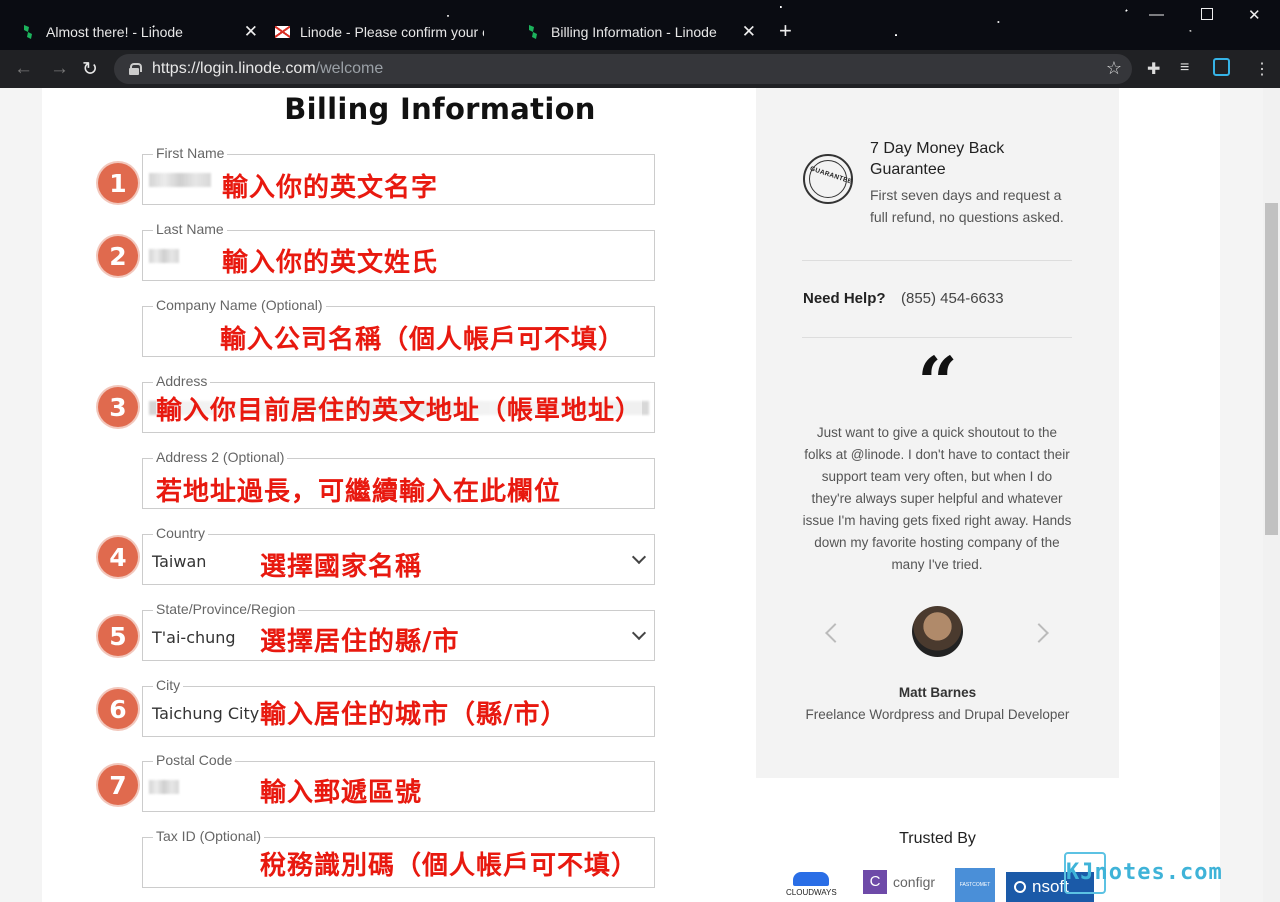 The width and height of the screenshot is (1280, 902). Describe the element at coordinates (181, 533) in the screenshot. I see `field-label: Country` at that location.